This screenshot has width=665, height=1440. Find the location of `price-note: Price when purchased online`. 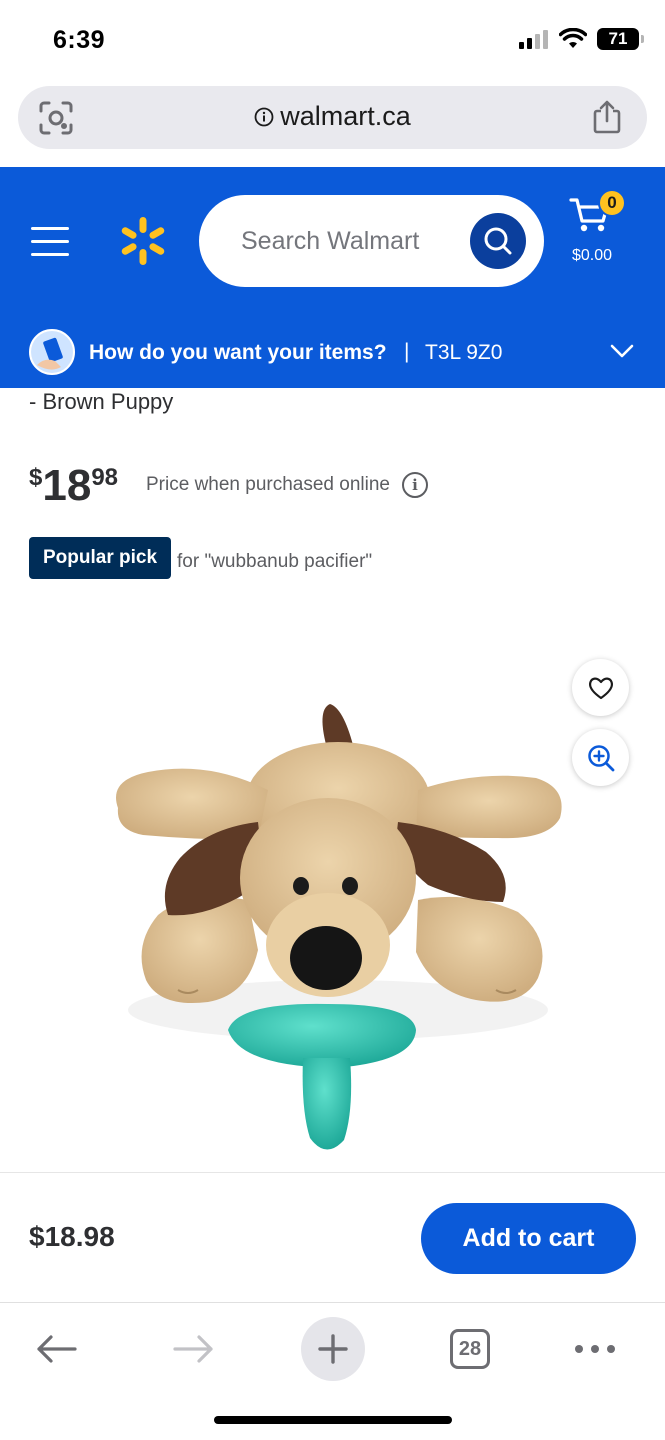

price-note: Price when purchased online is located at coordinates (268, 484).